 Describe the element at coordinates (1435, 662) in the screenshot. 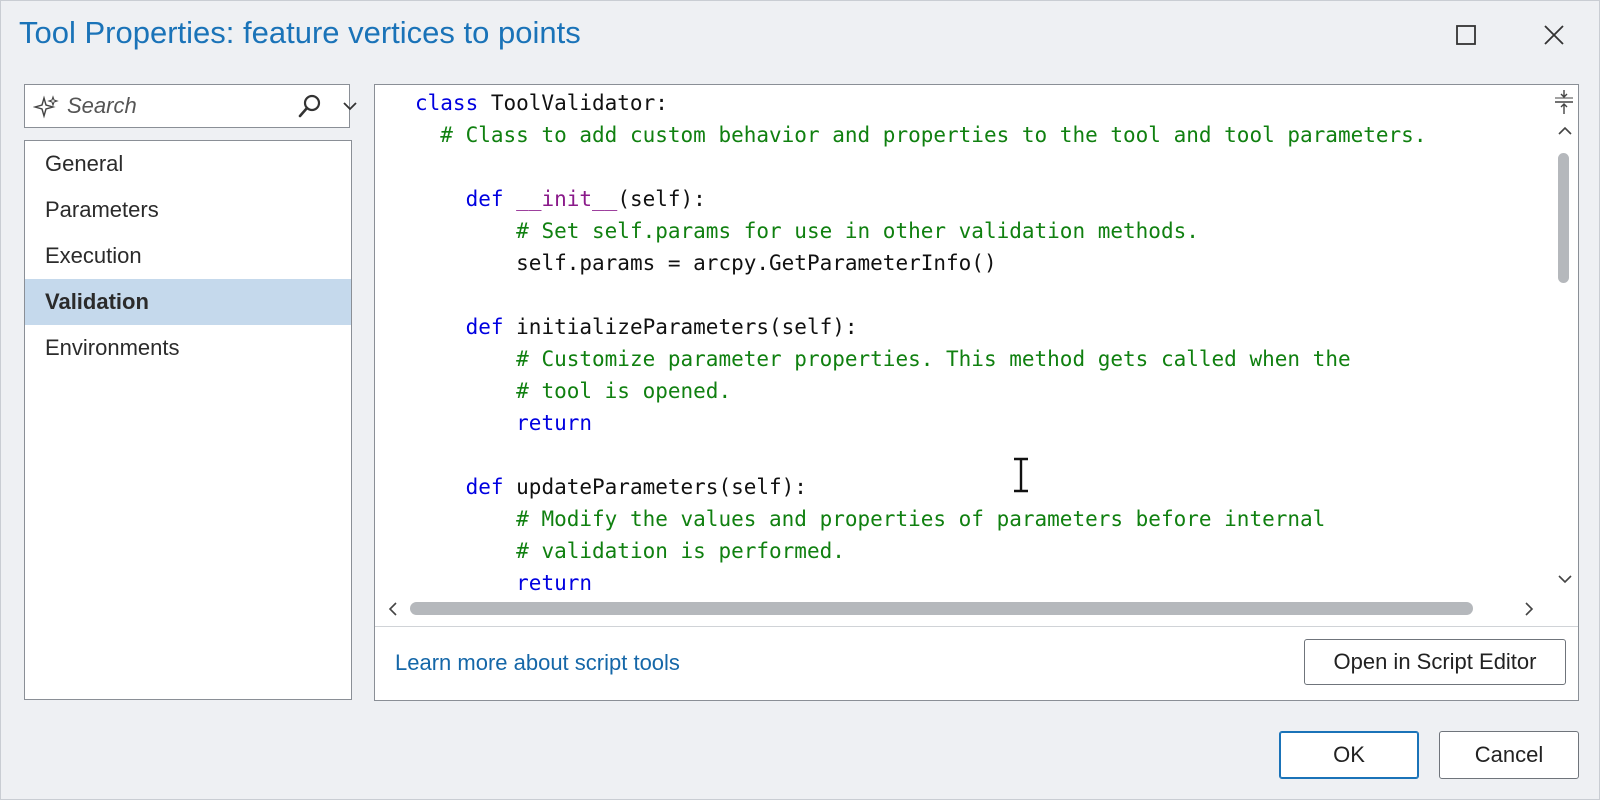

I see `open-in-script-editor-button: Open in Script Editor` at that location.